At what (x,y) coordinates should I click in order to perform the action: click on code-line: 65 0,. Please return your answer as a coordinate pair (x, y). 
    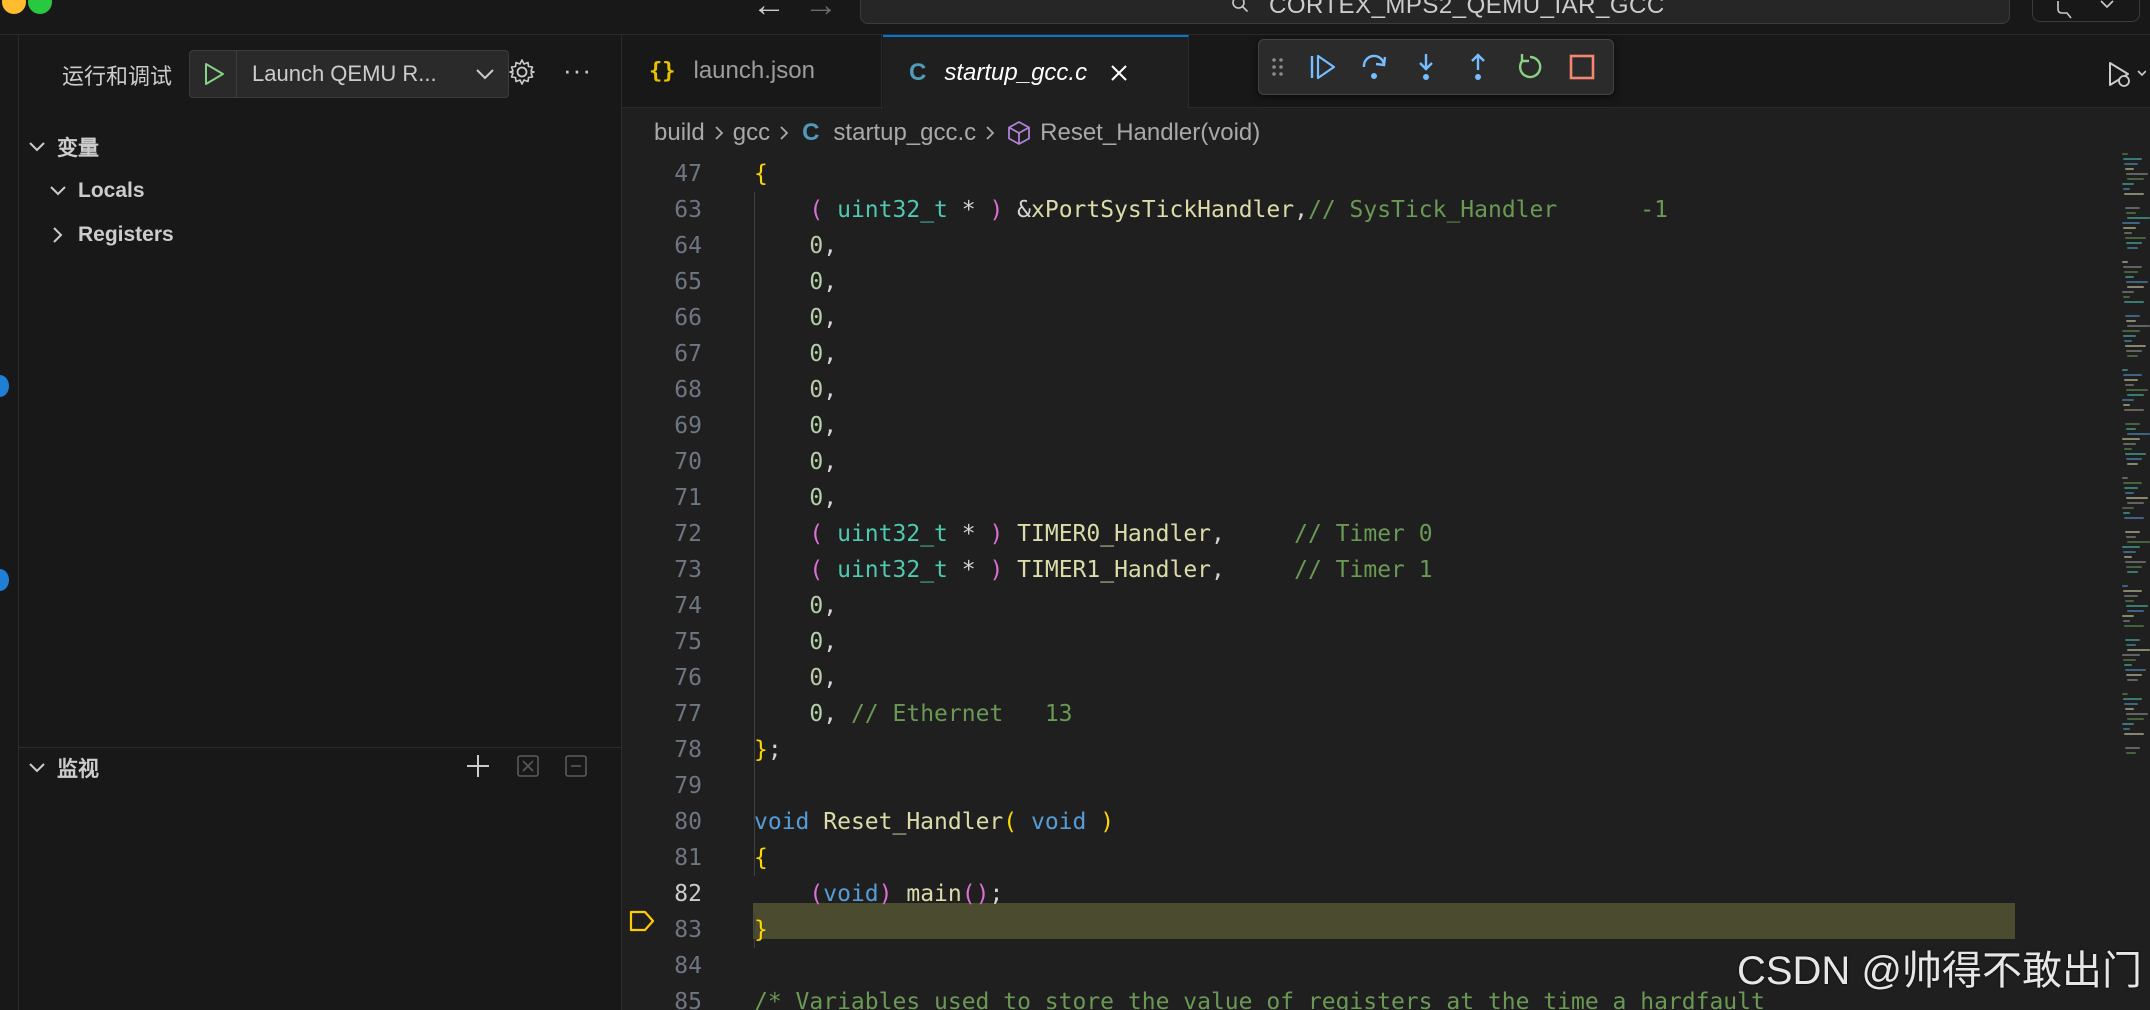
    Looking at the image, I should click on (1372, 282).